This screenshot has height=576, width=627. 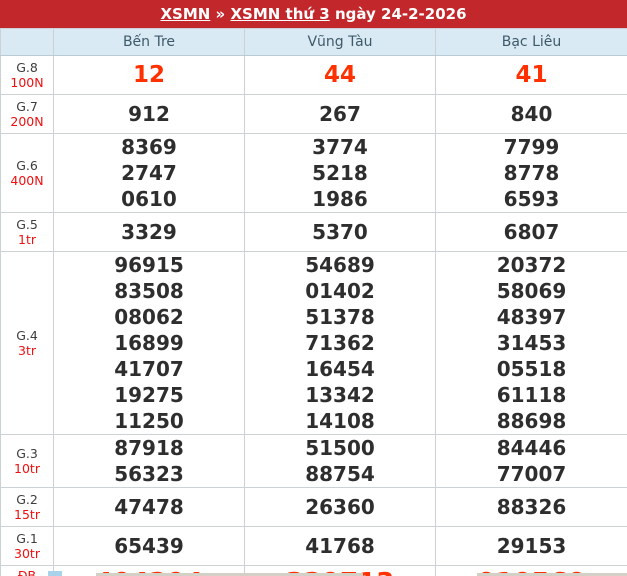 I want to click on result-number: 31453, so click(x=531, y=343).